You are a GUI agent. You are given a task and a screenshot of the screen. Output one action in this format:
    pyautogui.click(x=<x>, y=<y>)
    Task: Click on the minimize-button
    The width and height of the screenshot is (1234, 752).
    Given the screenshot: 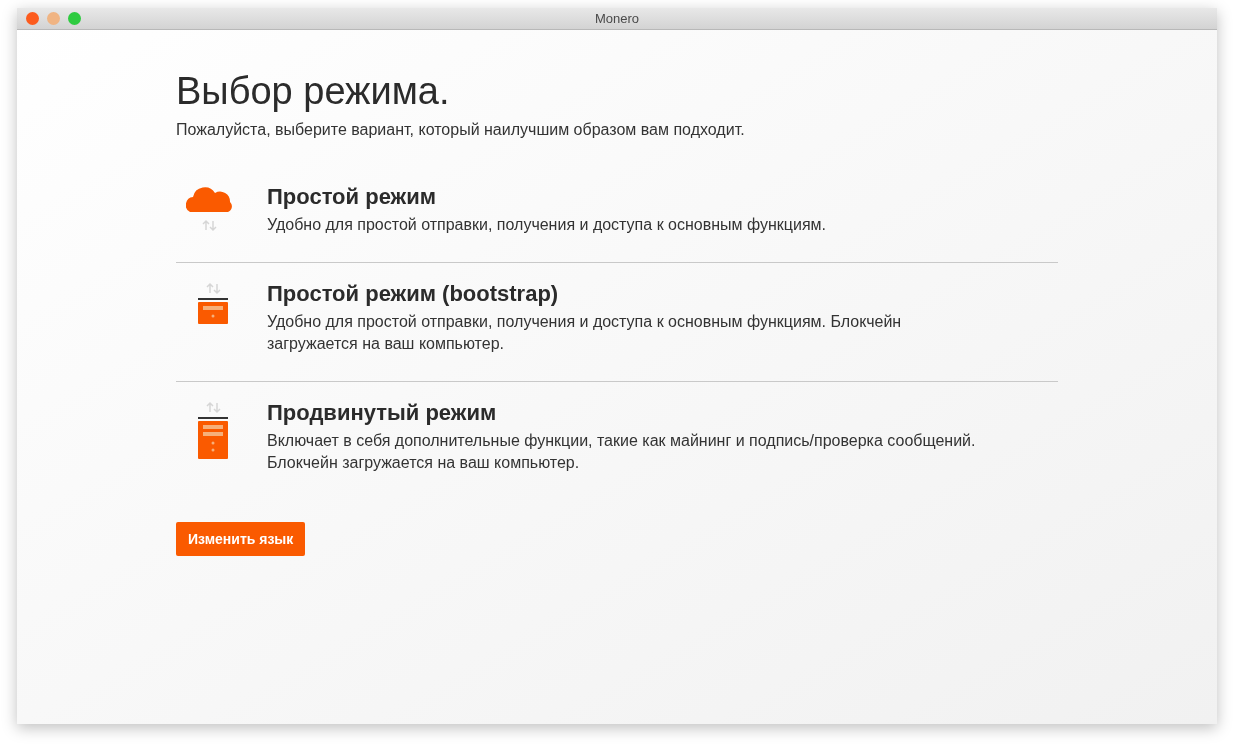 What is the action you would take?
    pyautogui.click(x=53, y=18)
    